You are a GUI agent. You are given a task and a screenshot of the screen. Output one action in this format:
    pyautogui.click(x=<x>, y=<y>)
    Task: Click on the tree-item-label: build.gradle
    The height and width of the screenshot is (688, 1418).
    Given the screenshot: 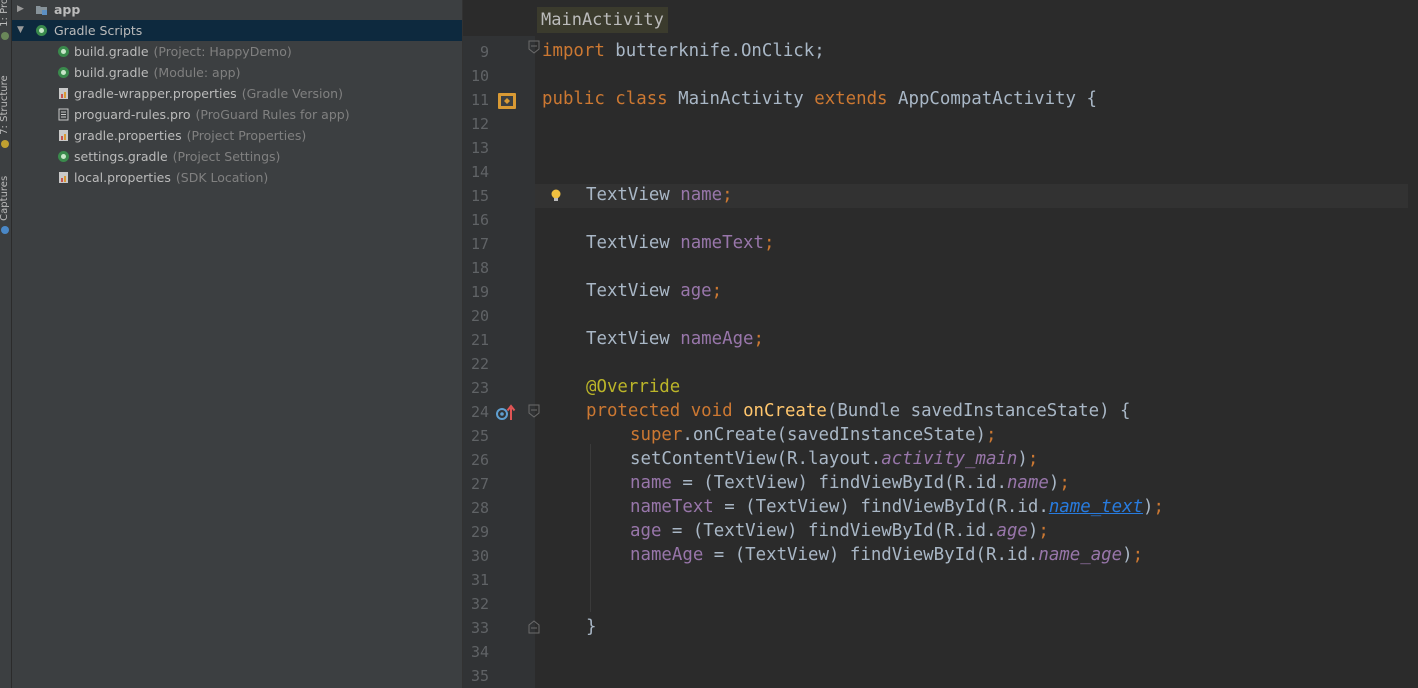 What is the action you would take?
    pyautogui.click(x=111, y=72)
    